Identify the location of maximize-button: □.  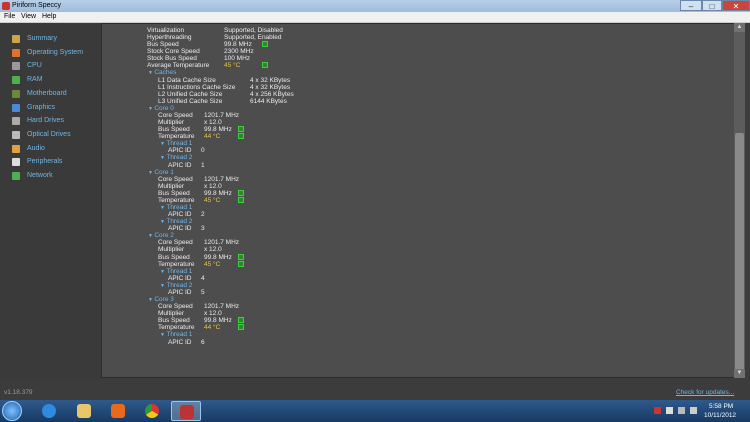
(712, 5).